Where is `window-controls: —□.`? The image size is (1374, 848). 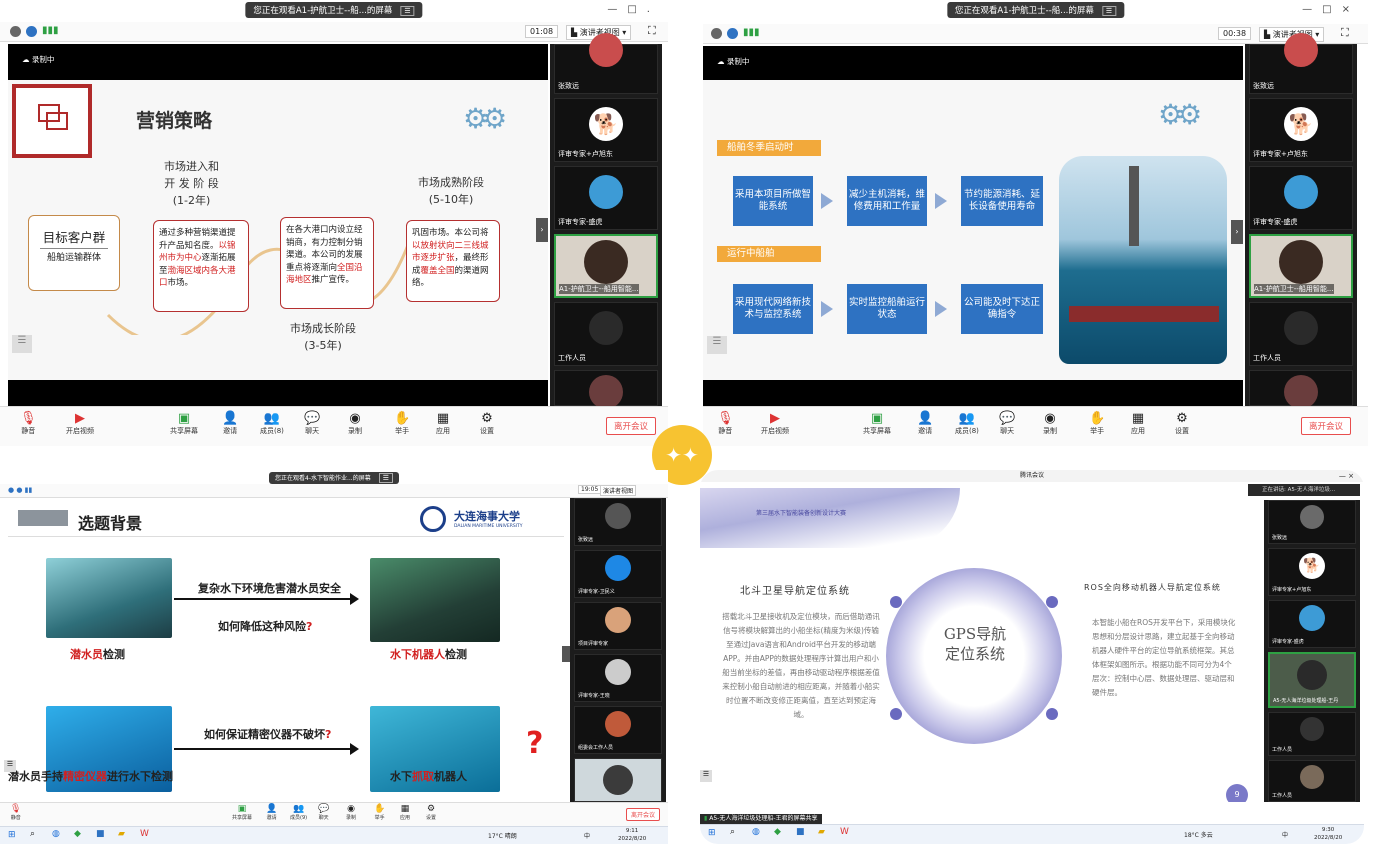
window-controls: —□. is located at coordinates (633, 9).